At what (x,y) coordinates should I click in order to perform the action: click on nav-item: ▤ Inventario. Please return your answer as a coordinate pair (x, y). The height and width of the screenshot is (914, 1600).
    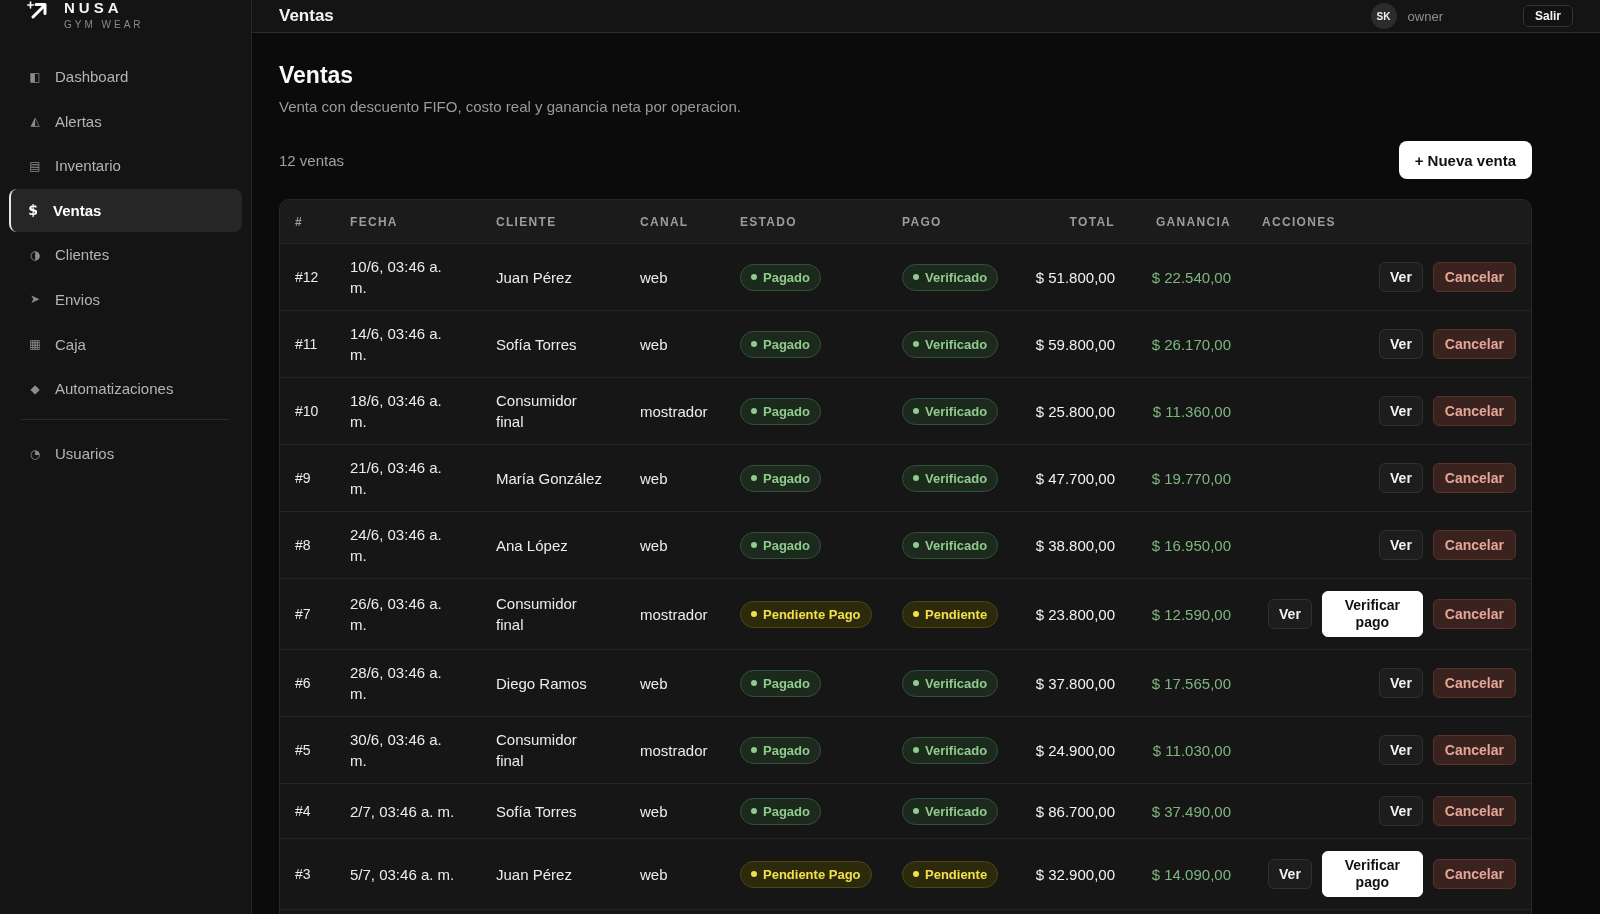
    Looking at the image, I should click on (125, 166).